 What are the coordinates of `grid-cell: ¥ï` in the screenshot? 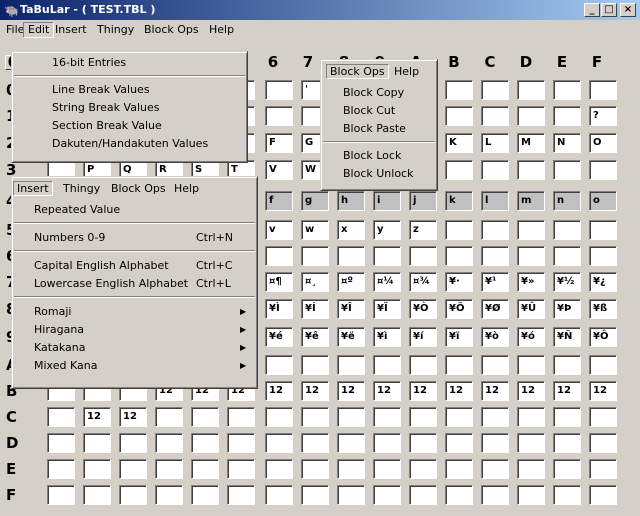 It's located at (459, 337).